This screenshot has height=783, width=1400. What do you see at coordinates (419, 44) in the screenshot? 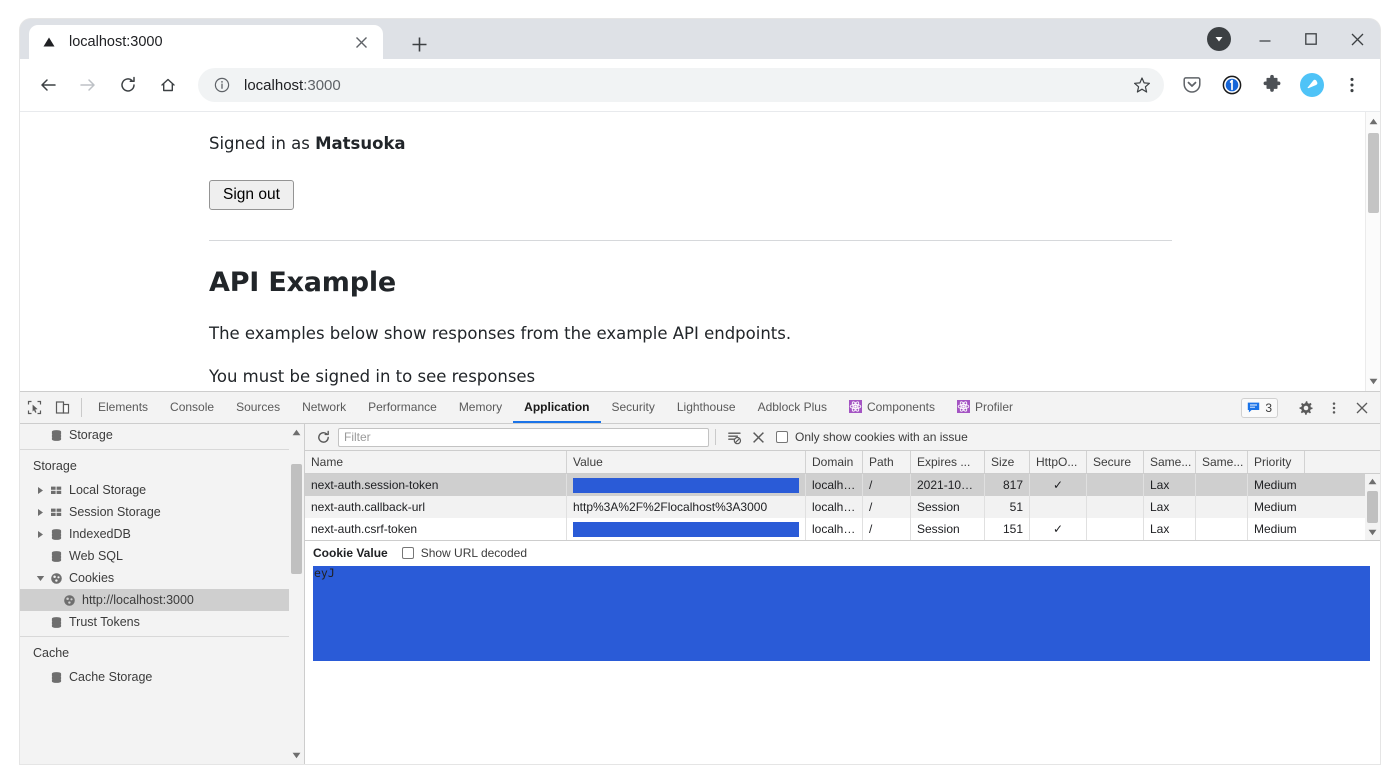
I see `new-tab-button` at bounding box center [419, 44].